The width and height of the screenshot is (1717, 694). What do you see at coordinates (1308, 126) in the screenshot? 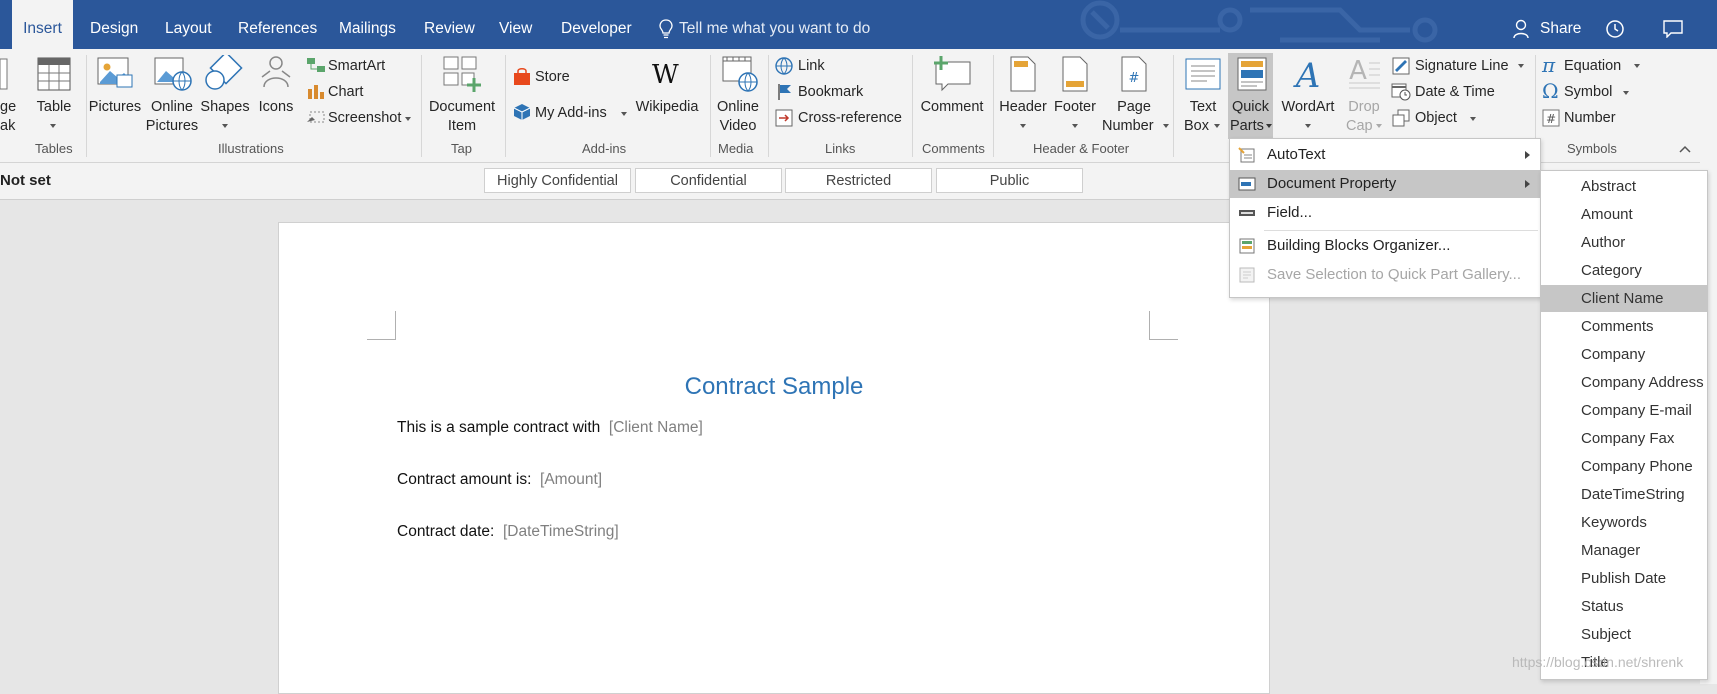
I see `wordart-dropdown-arrow` at bounding box center [1308, 126].